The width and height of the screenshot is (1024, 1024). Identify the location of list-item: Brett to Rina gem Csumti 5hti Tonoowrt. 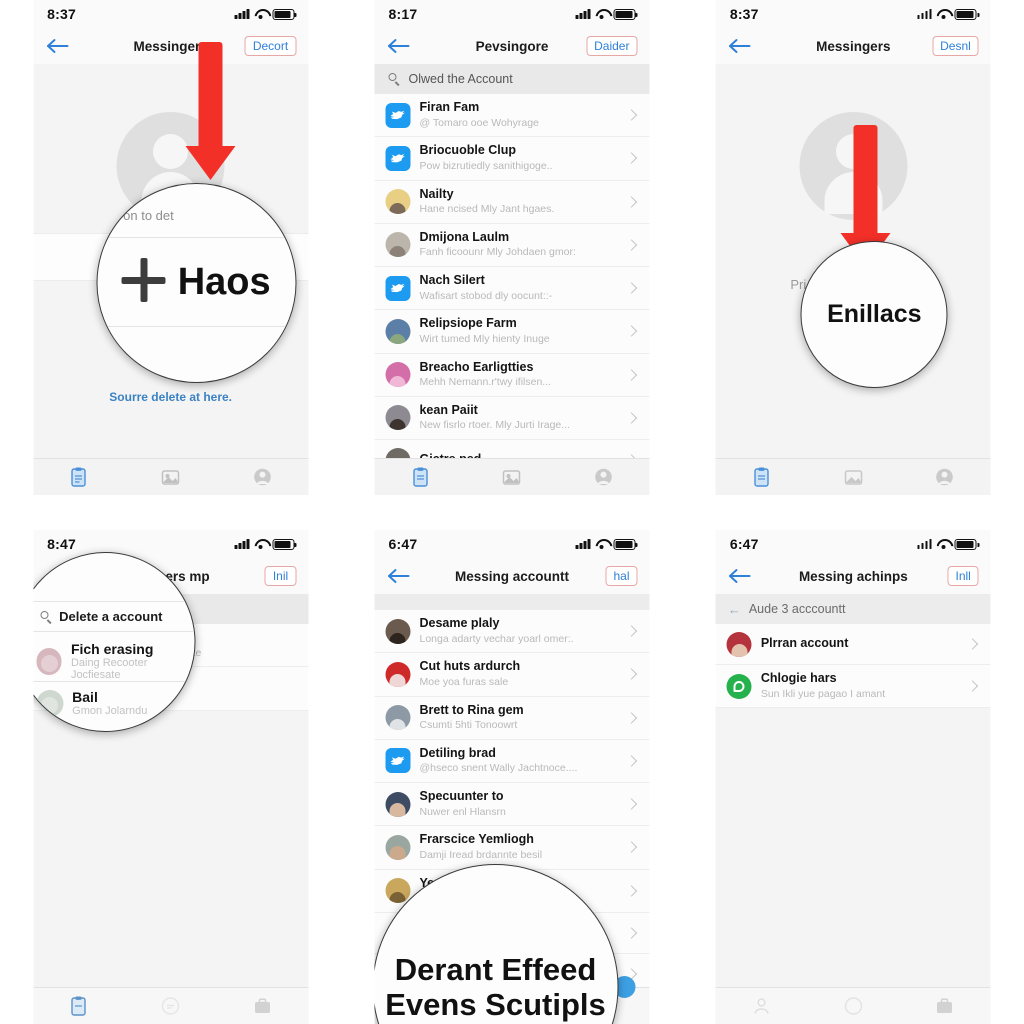
(512, 718).